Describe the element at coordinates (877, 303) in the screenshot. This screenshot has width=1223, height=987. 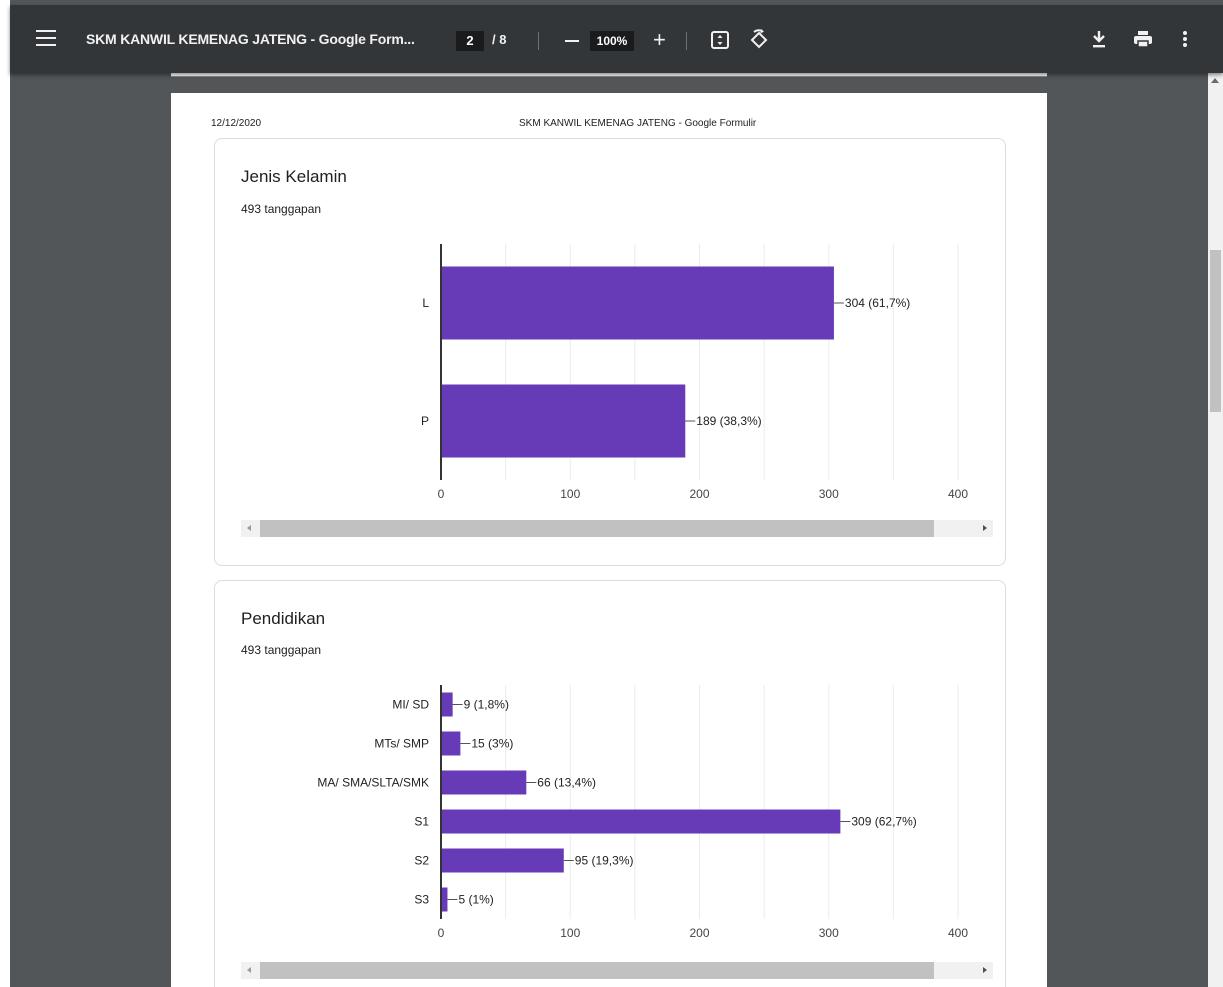
I see `data-label: 304 (61,7%)` at that location.